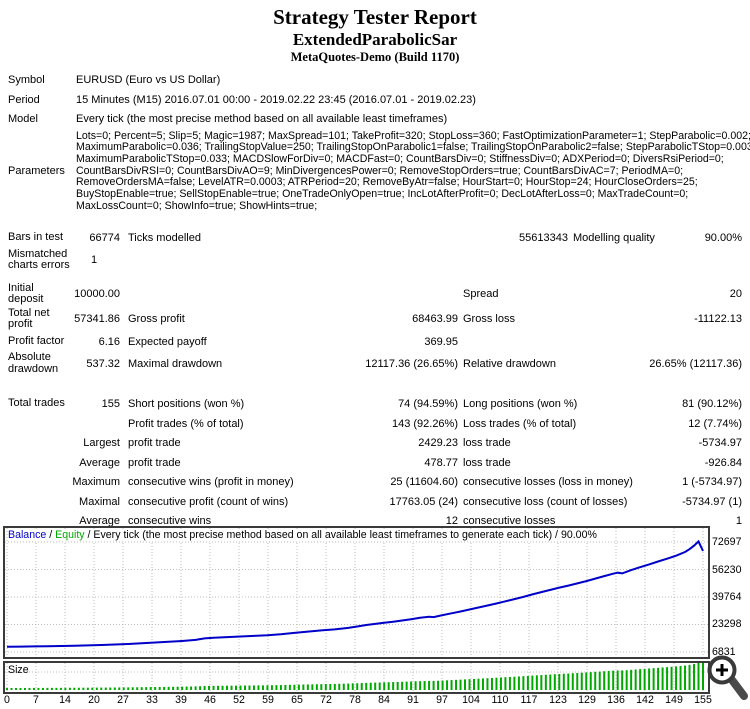 The height and width of the screenshot is (709, 750). What do you see at coordinates (38, 119) in the screenshot?
I see `row-label: Model` at bounding box center [38, 119].